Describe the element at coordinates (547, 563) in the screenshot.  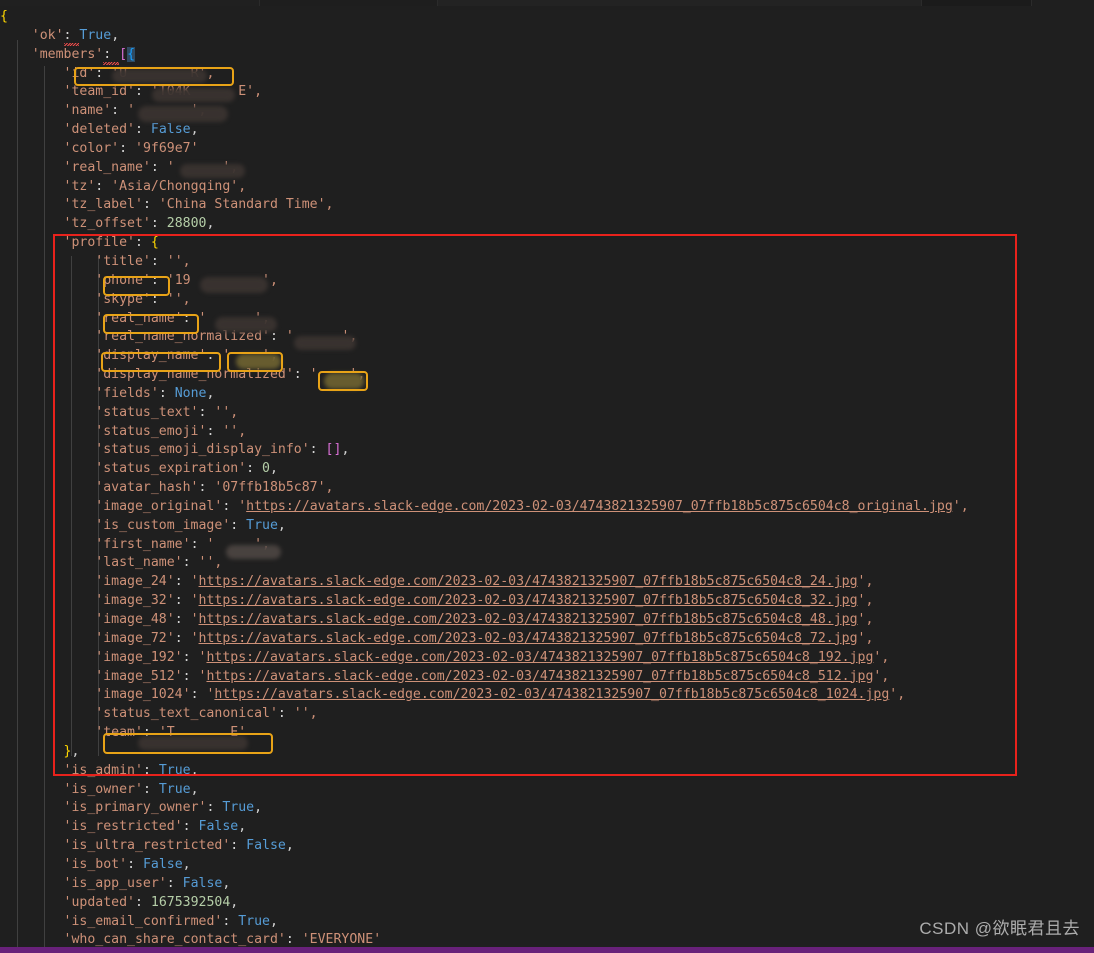
I see `code-line: 'last_name': '',` at that location.